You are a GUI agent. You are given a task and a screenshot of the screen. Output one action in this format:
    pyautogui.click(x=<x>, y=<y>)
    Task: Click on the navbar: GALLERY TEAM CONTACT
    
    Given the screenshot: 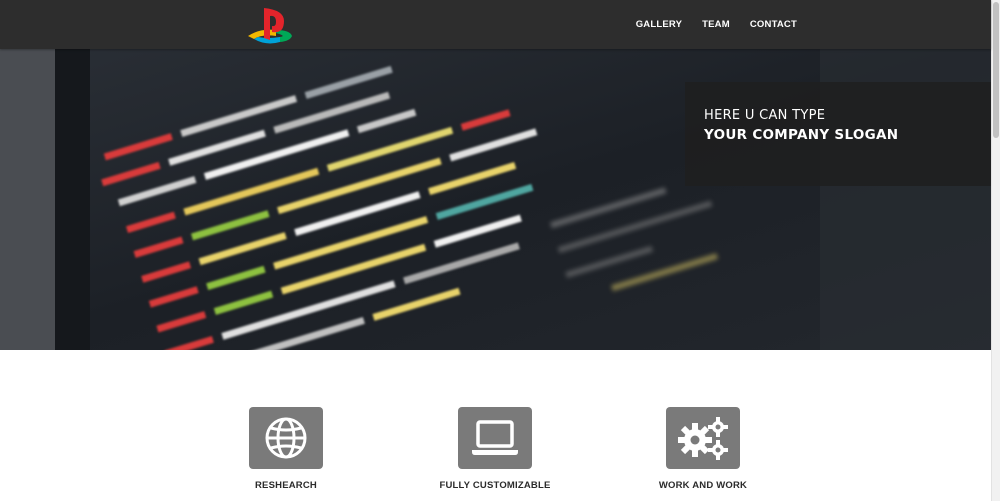 What is the action you would take?
    pyautogui.click(x=495, y=24)
    